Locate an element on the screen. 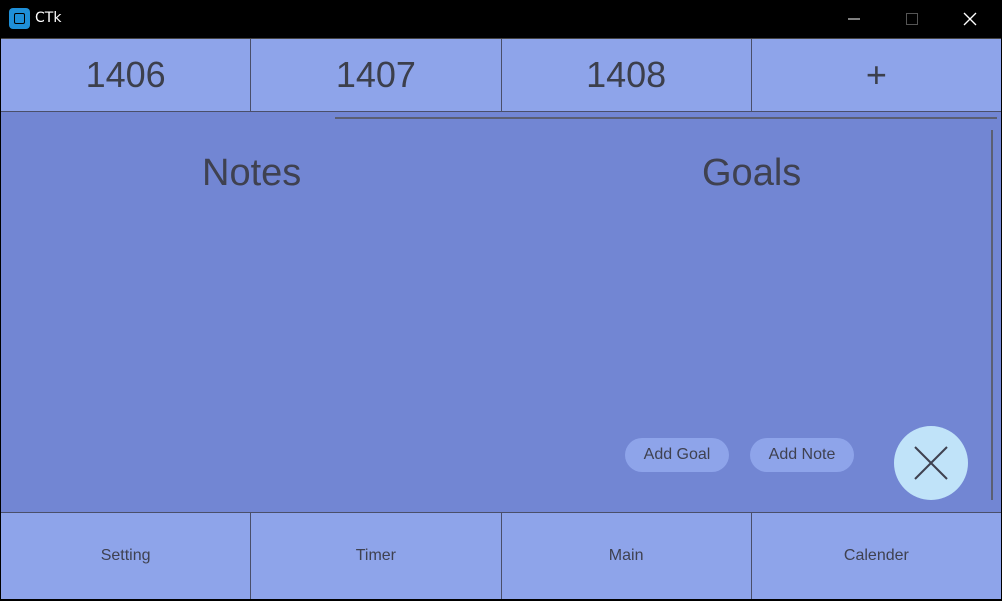 This screenshot has height=601, width=1002. close-window-button is located at coordinates (970, 19).